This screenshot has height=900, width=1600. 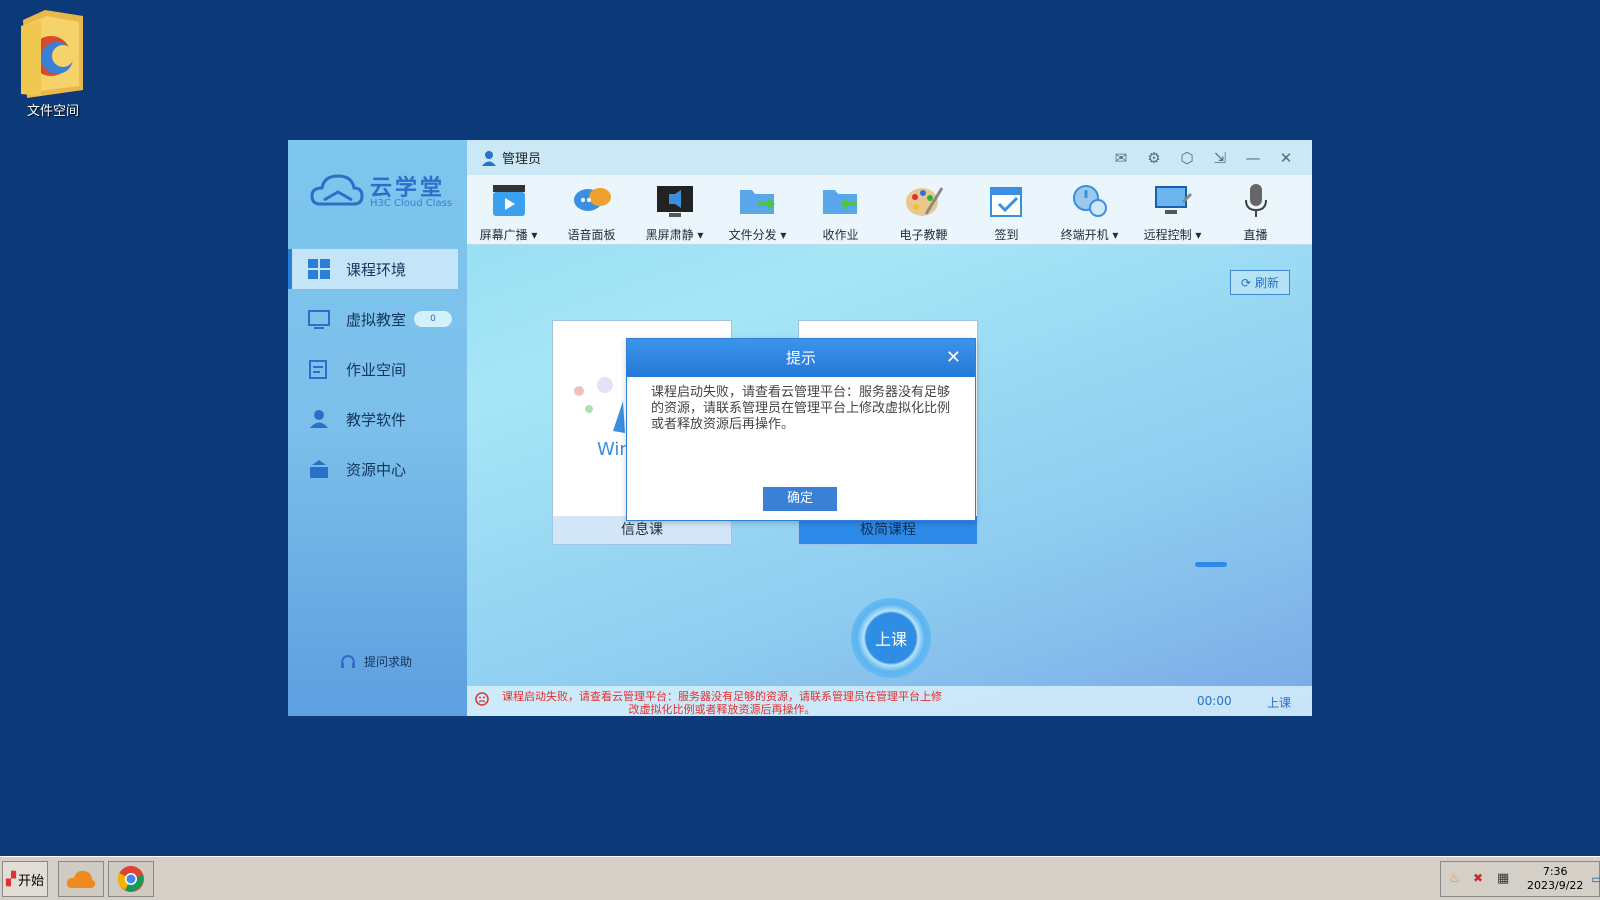 I want to click on sidebar-item-resource-center: 资源中心, so click(x=373, y=469).